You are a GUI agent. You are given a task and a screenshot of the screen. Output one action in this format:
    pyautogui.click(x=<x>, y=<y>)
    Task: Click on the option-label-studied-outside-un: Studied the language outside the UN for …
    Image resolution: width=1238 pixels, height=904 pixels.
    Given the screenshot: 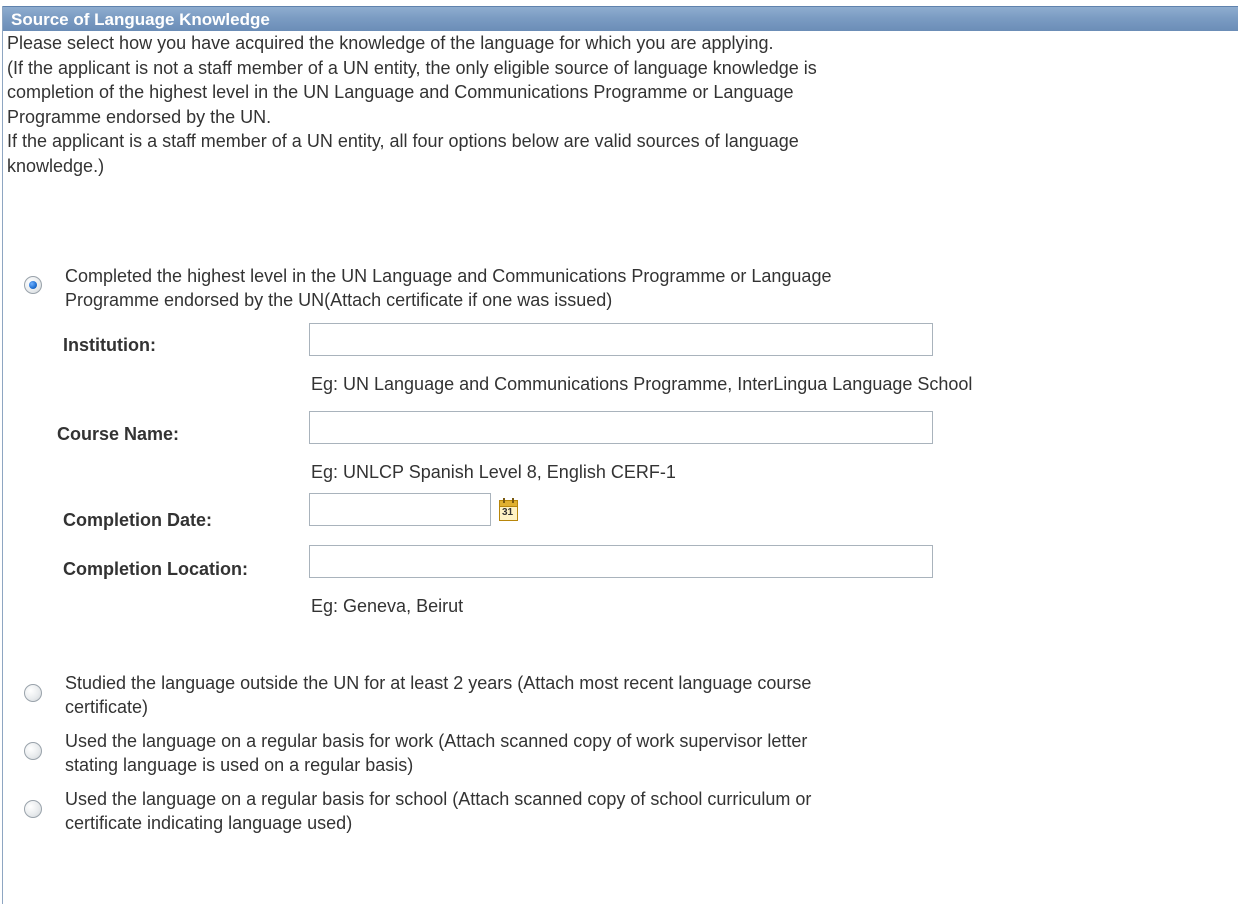 What is the action you would take?
    pyautogui.click(x=438, y=695)
    